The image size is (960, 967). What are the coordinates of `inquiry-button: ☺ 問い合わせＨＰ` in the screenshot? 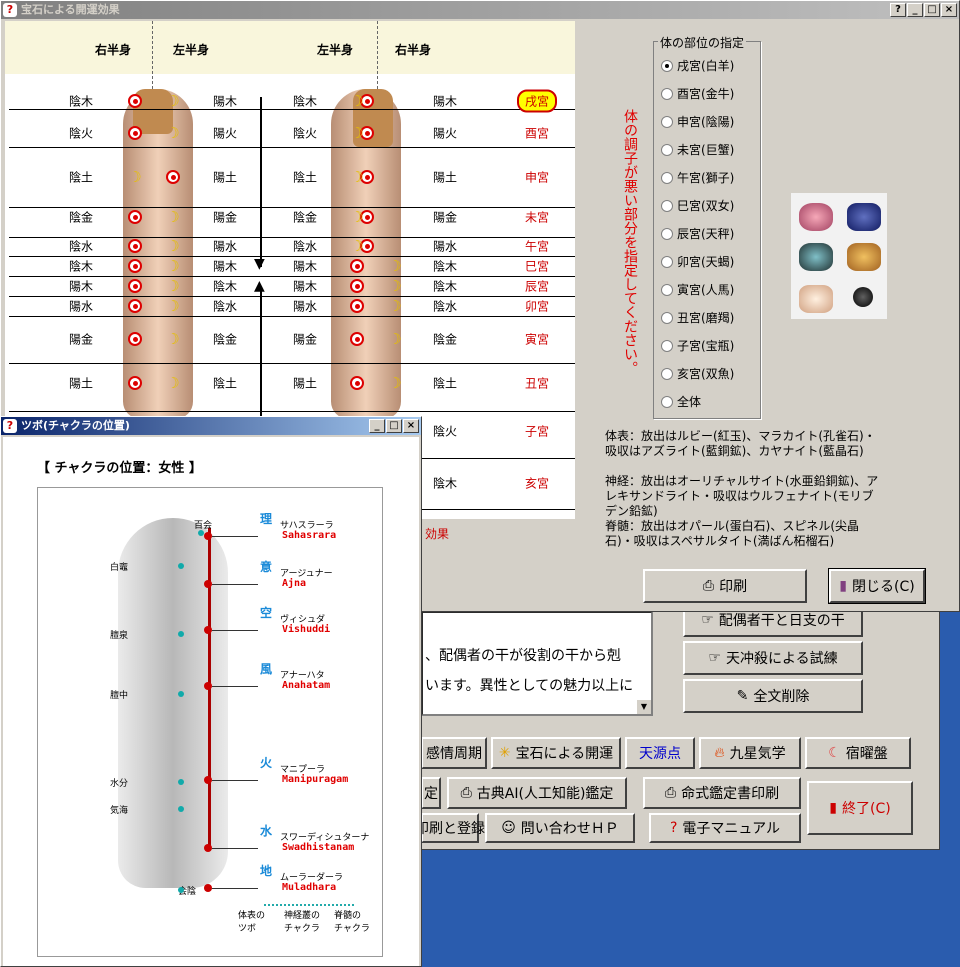 It's located at (560, 828).